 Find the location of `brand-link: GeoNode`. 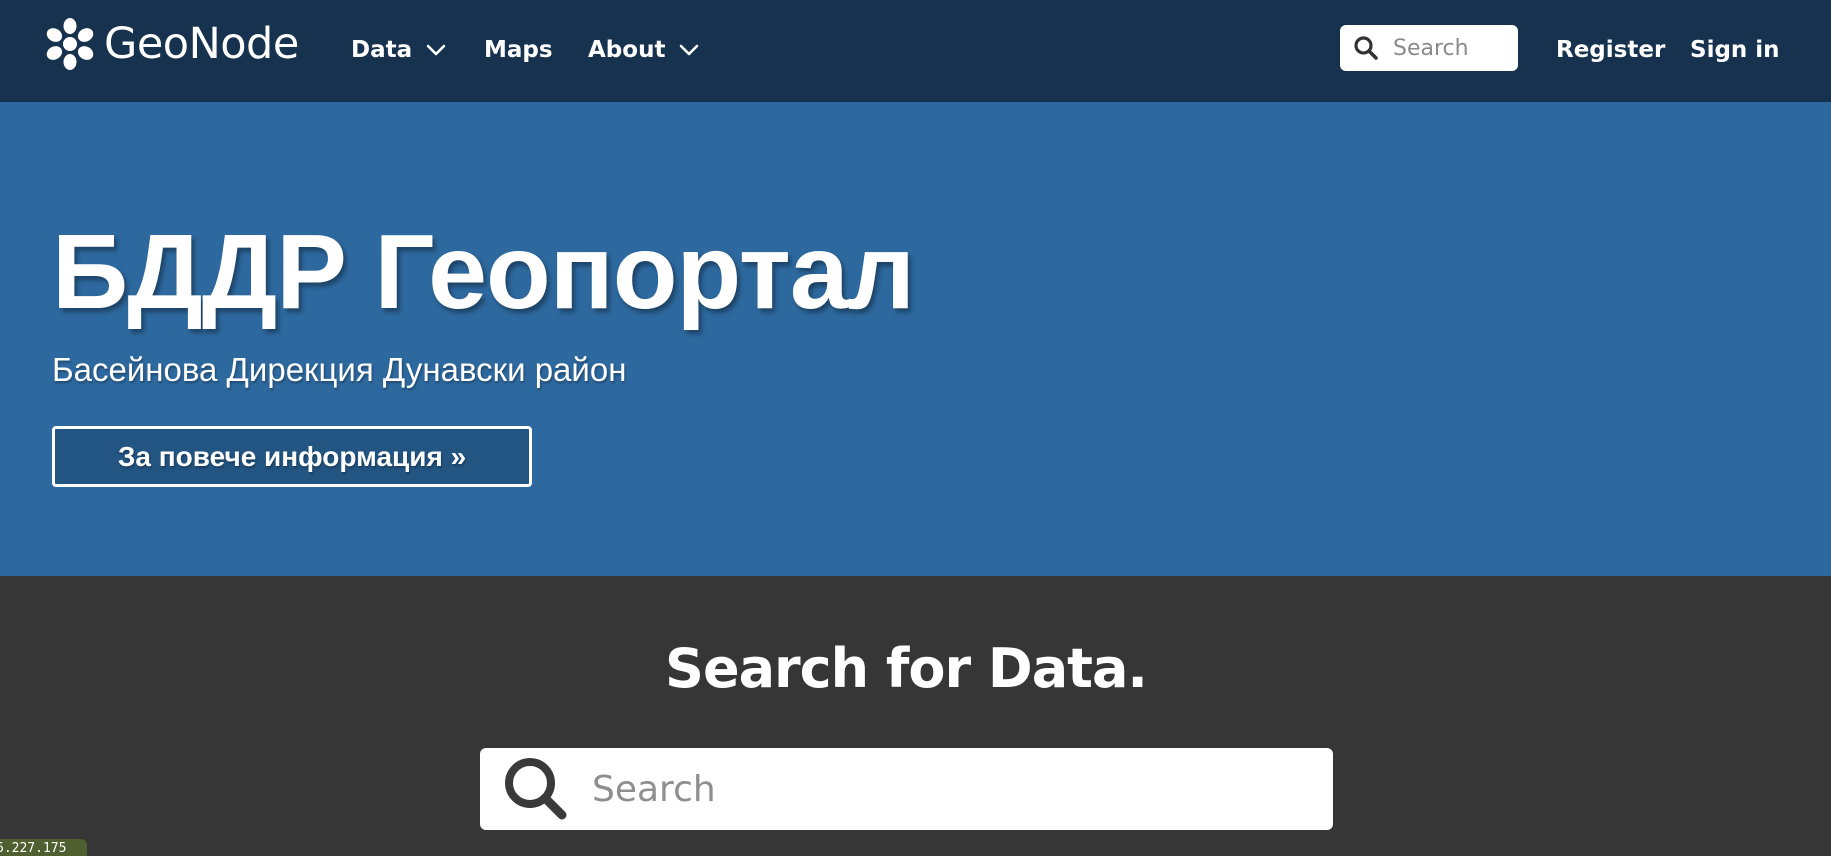

brand-link: GeoNode is located at coordinates (169, 44).